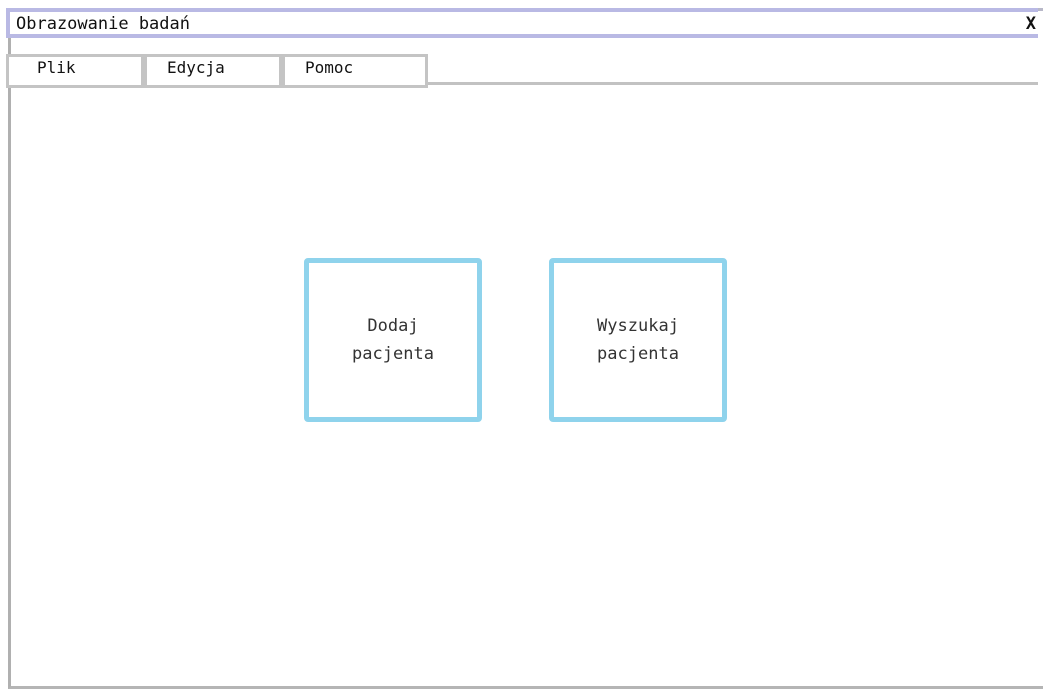 The height and width of the screenshot is (690, 1043). What do you see at coordinates (522, 68) in the screenshot?
I see `menu-bar: Plik Edycja Pomoc` at bounding box center [522, 68].